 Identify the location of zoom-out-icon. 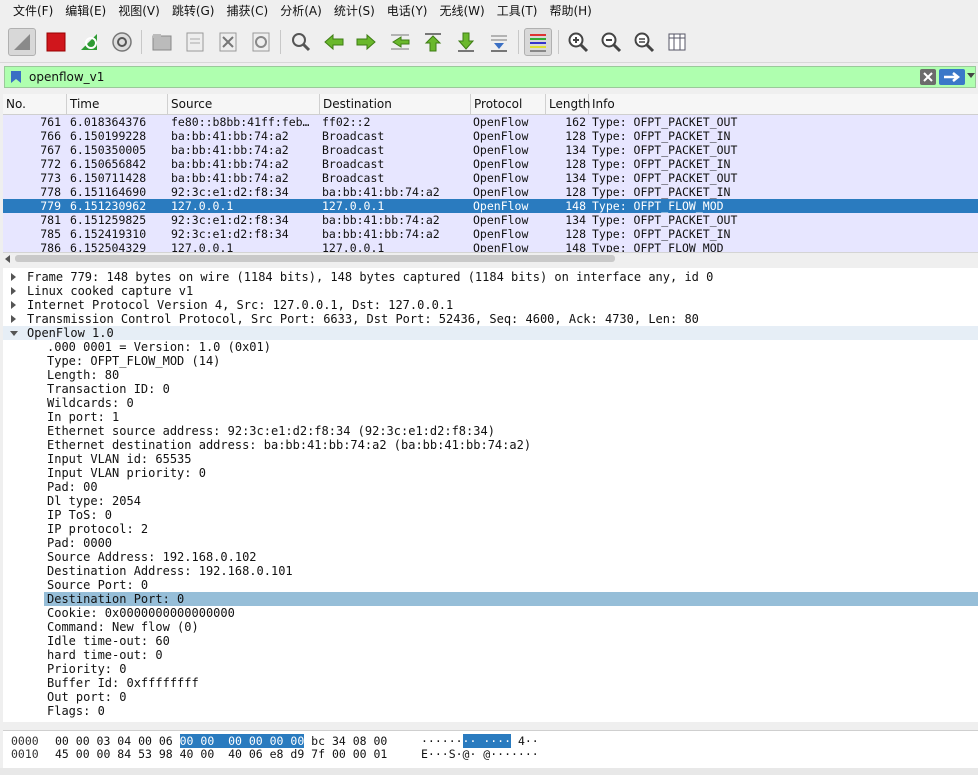
(611, 42).